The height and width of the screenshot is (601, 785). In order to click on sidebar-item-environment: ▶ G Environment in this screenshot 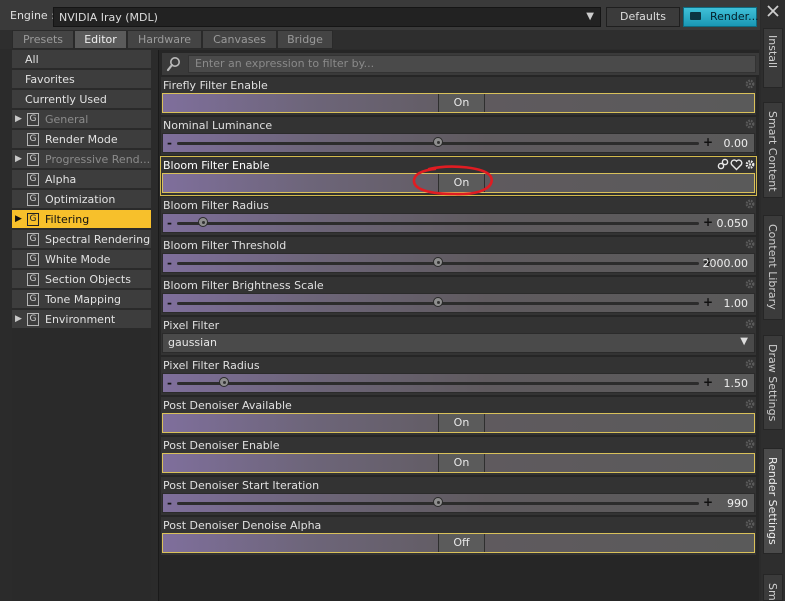, I will do `click(81, 319)`.